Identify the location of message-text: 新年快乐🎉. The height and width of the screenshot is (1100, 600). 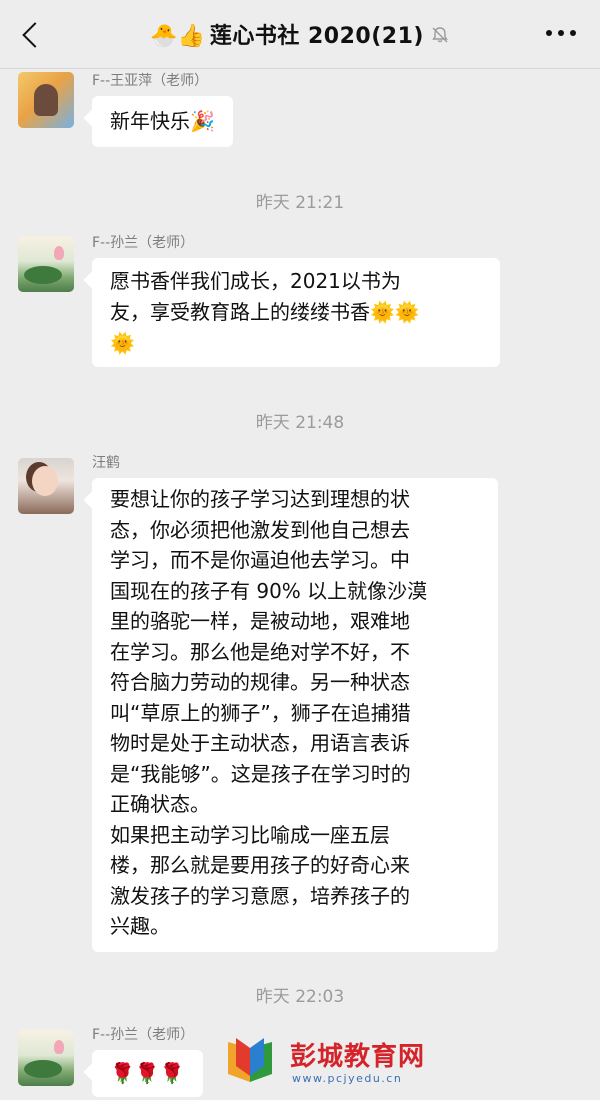
(162, 121).